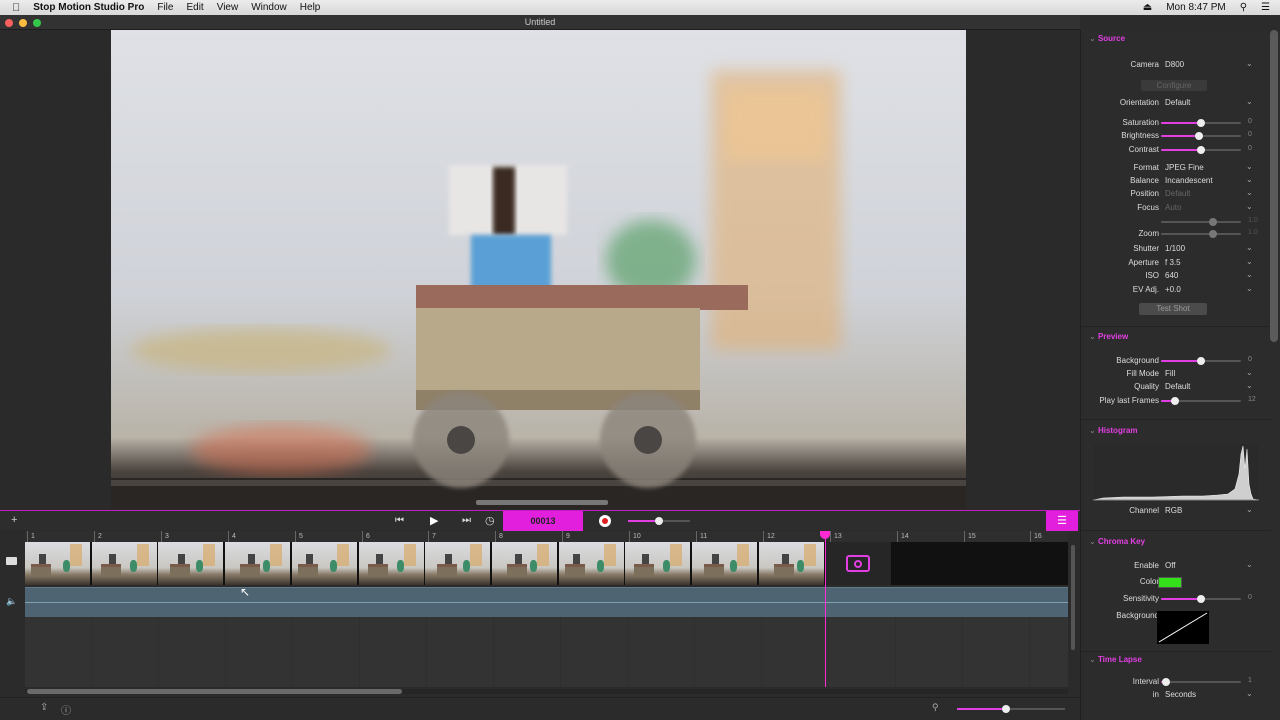 This screenshot has height=720, width=1280. Describe the element at coordinates (88, 7) in the screenshot. I see `app-menu: Stop Motion Studio Pro` at that location.